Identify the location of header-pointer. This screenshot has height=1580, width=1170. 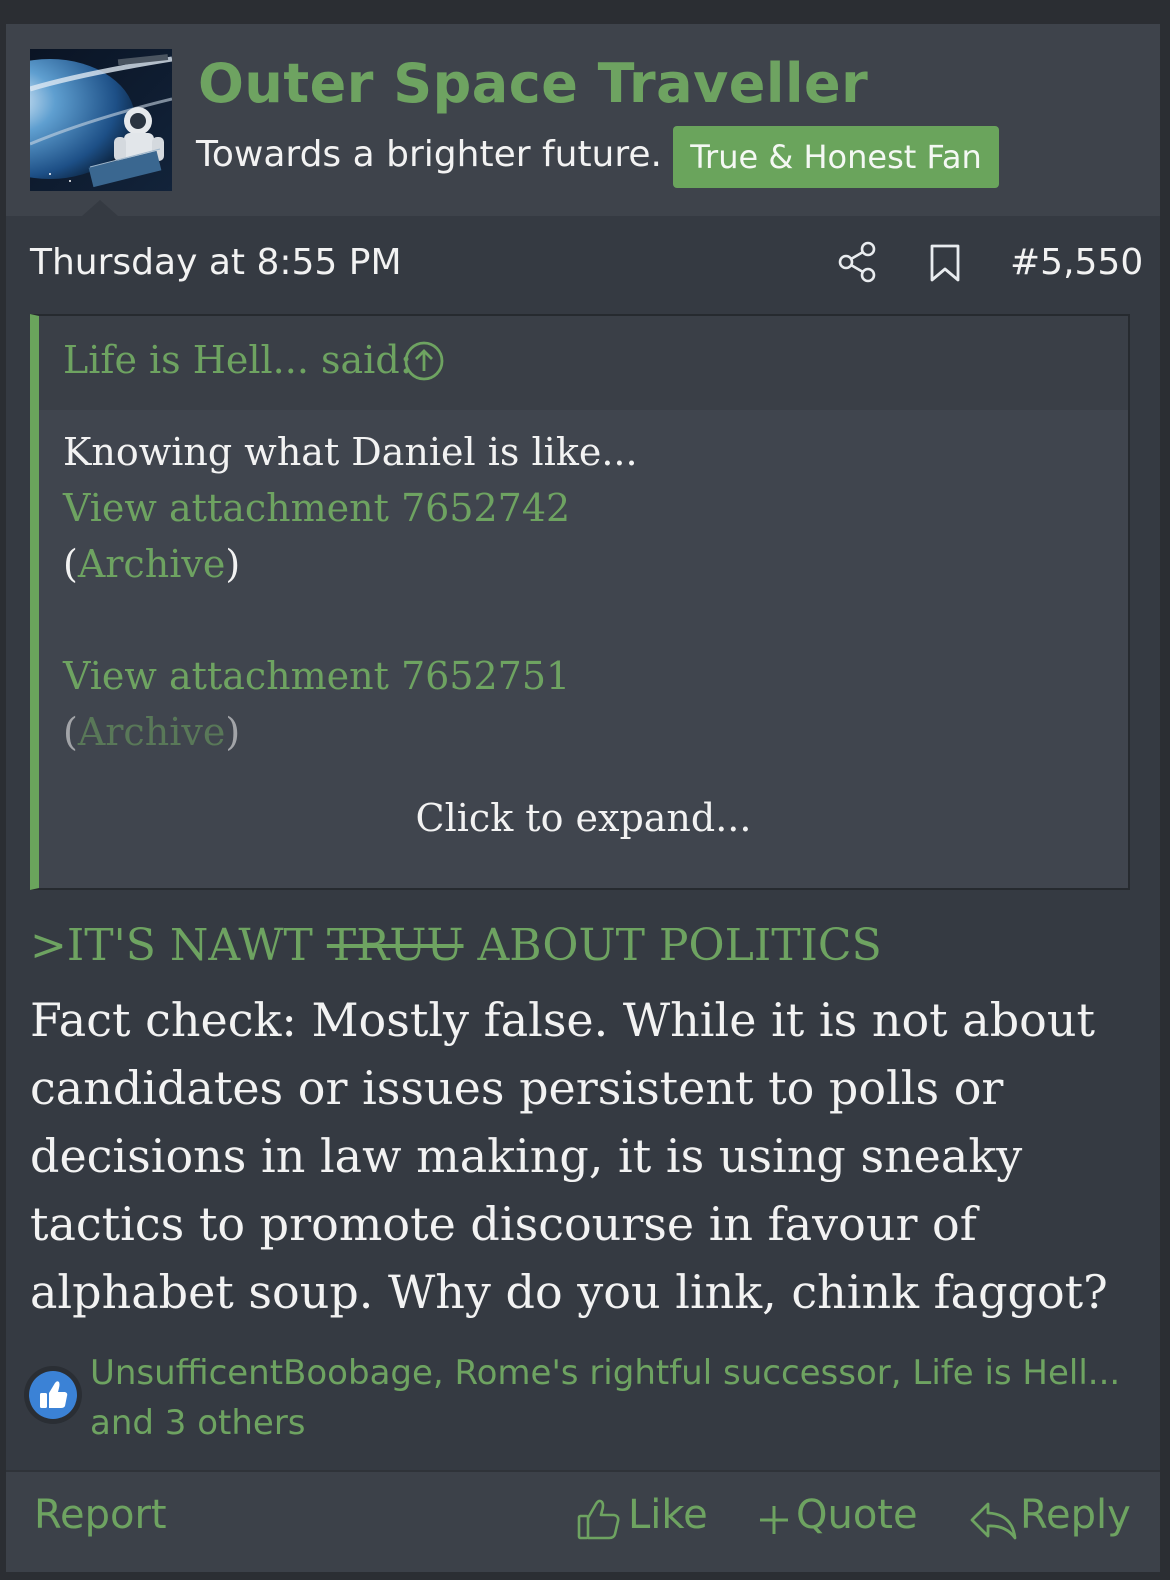
(100, 208).